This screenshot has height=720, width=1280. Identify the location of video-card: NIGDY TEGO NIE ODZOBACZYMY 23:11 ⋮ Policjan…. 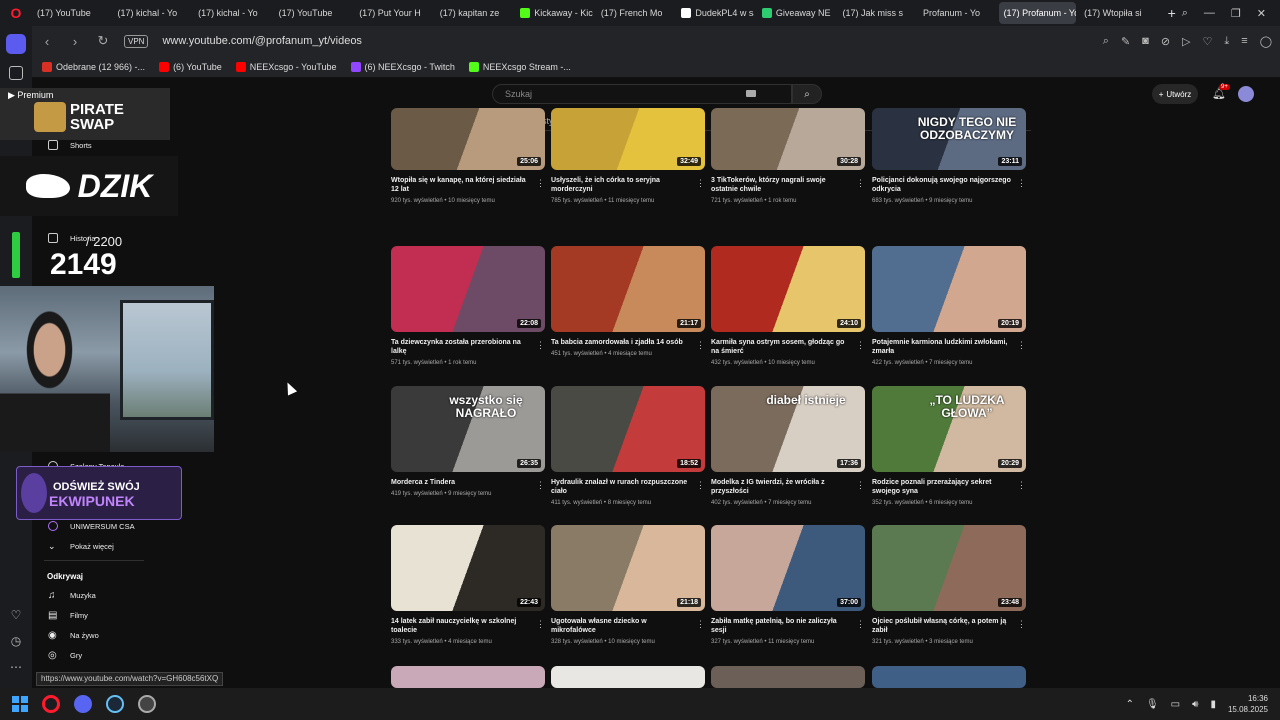
(949, 156).